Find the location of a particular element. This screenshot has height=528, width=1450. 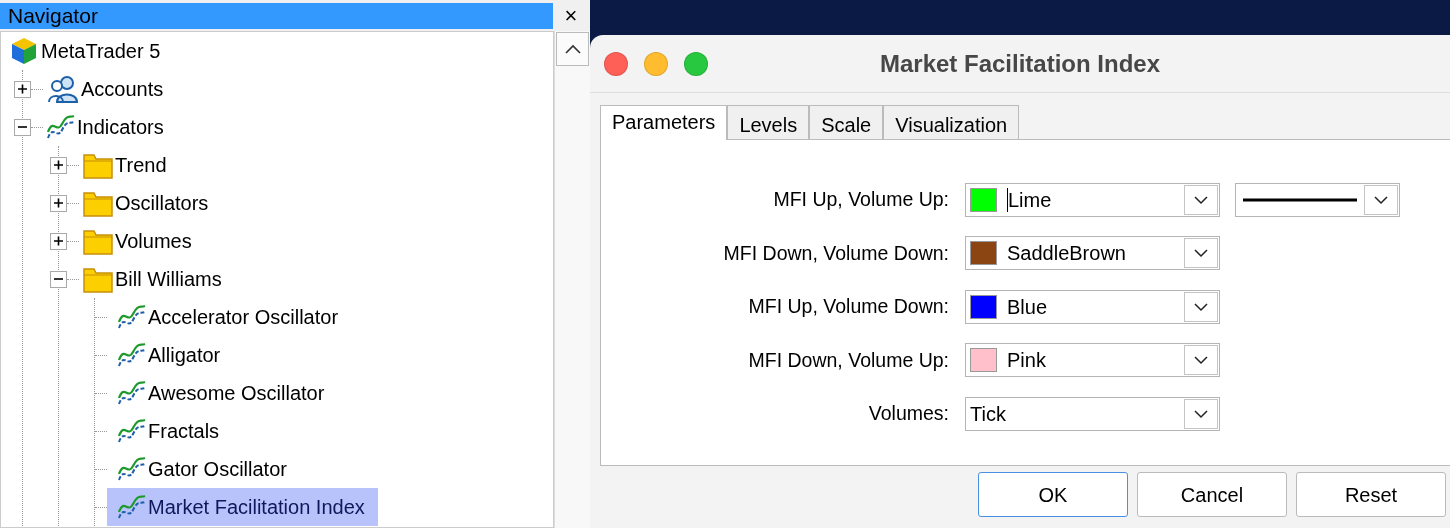

field-label: MFI Up, Volume Up: is located at coordinates (861, 200).